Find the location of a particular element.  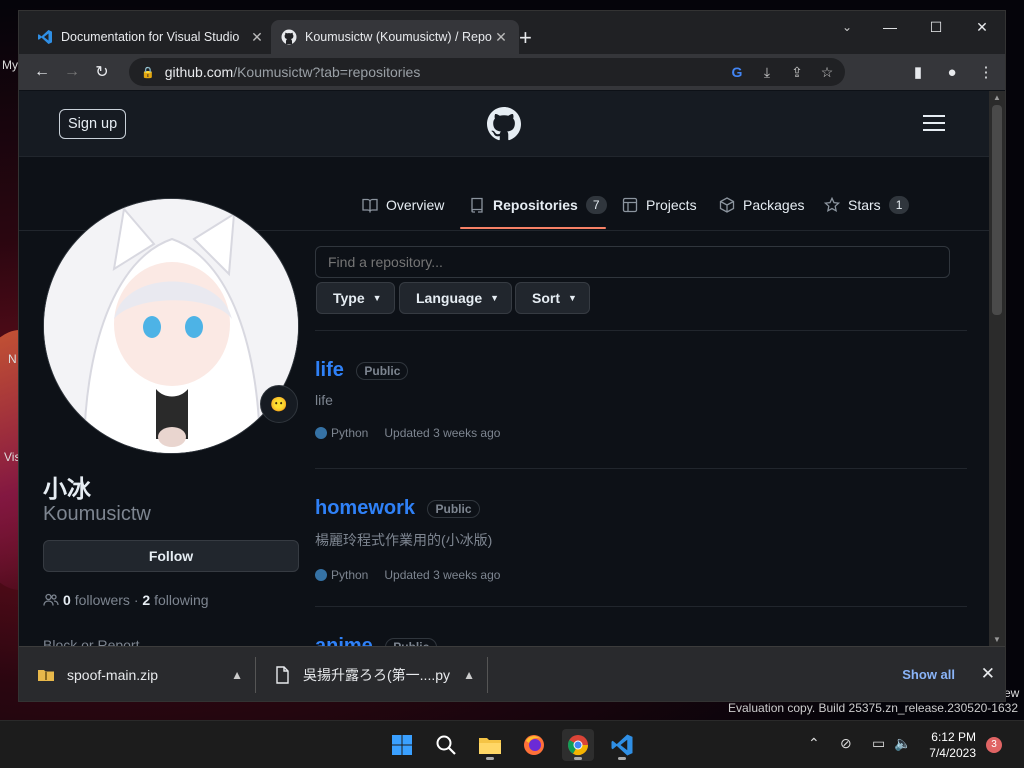

desktop-icon-label: N is located at coordinates (12, 359).